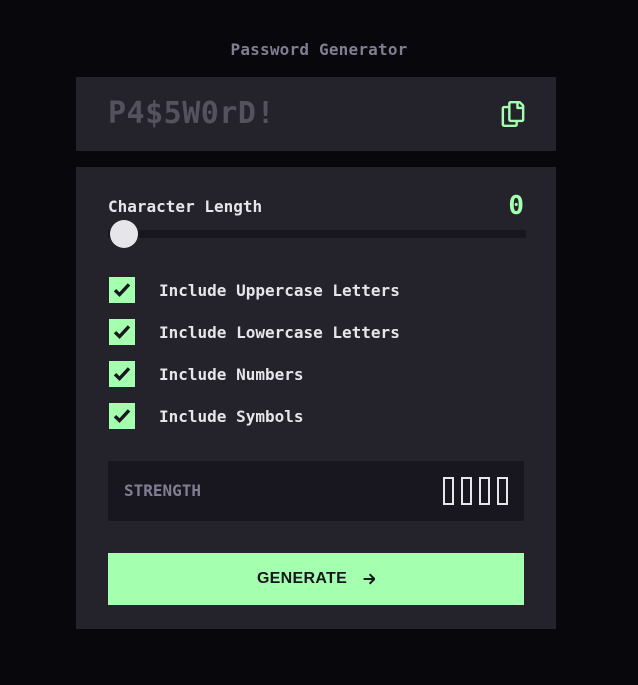 This screenshot has height=685, width=638. Describe the element at coordinates (231, 374) in the screenshot. I see `numbers-label: Include Numbers` at that location.